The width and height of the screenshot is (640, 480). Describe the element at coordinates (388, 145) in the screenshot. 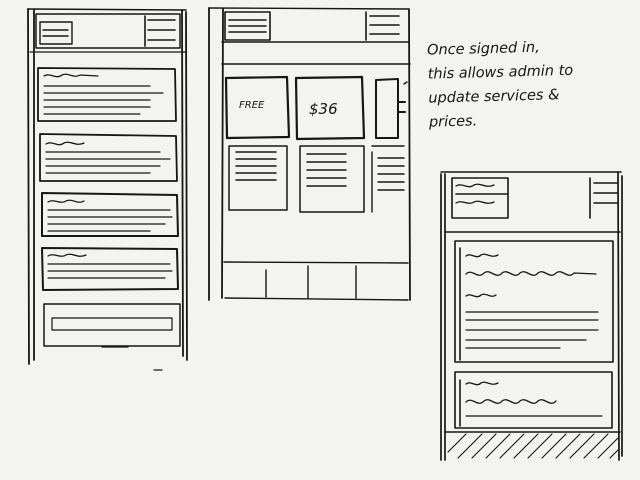

I see `pricing-card-partial` at that location.